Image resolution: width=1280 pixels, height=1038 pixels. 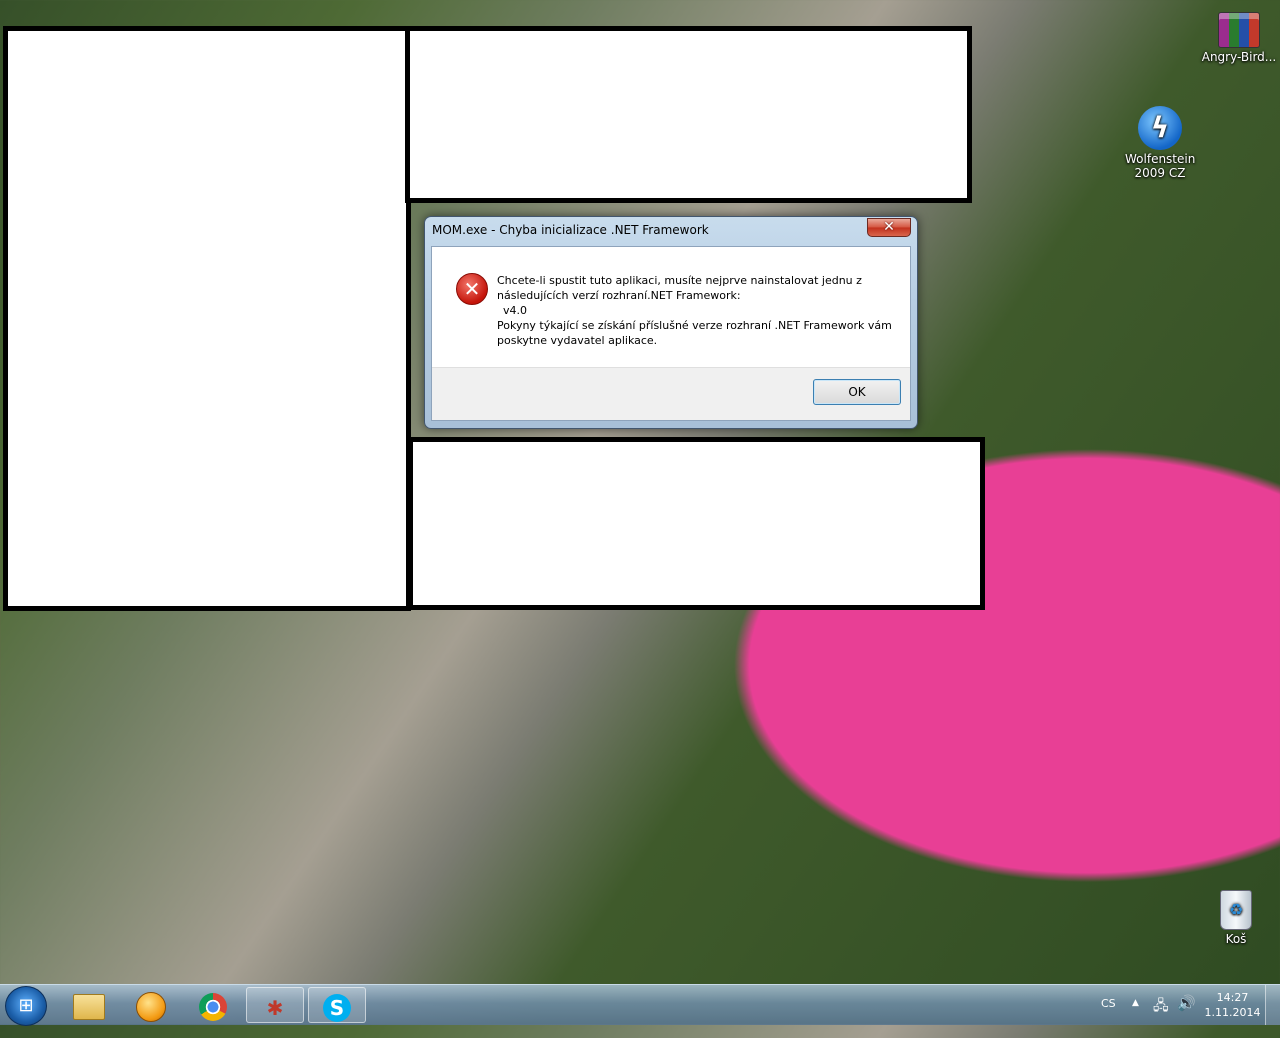 What do you see at coordinates (1232, 1012) in the screenshot?
I see `clock-date: 1.11.2014` at bounding box center [1232, 1012].